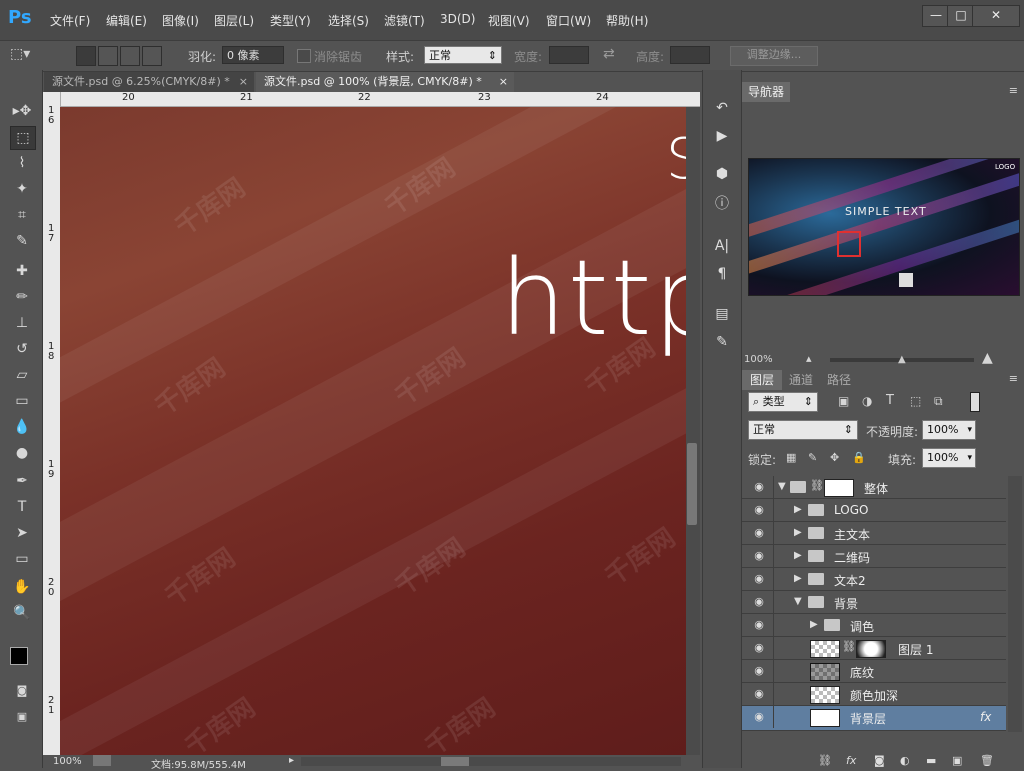 This screenshot has width=1024, height=771. What do you see at coordinates (1015, 604) in the screenshot?
I see `layers-scrollbar` at bounding box center [1015, 604].